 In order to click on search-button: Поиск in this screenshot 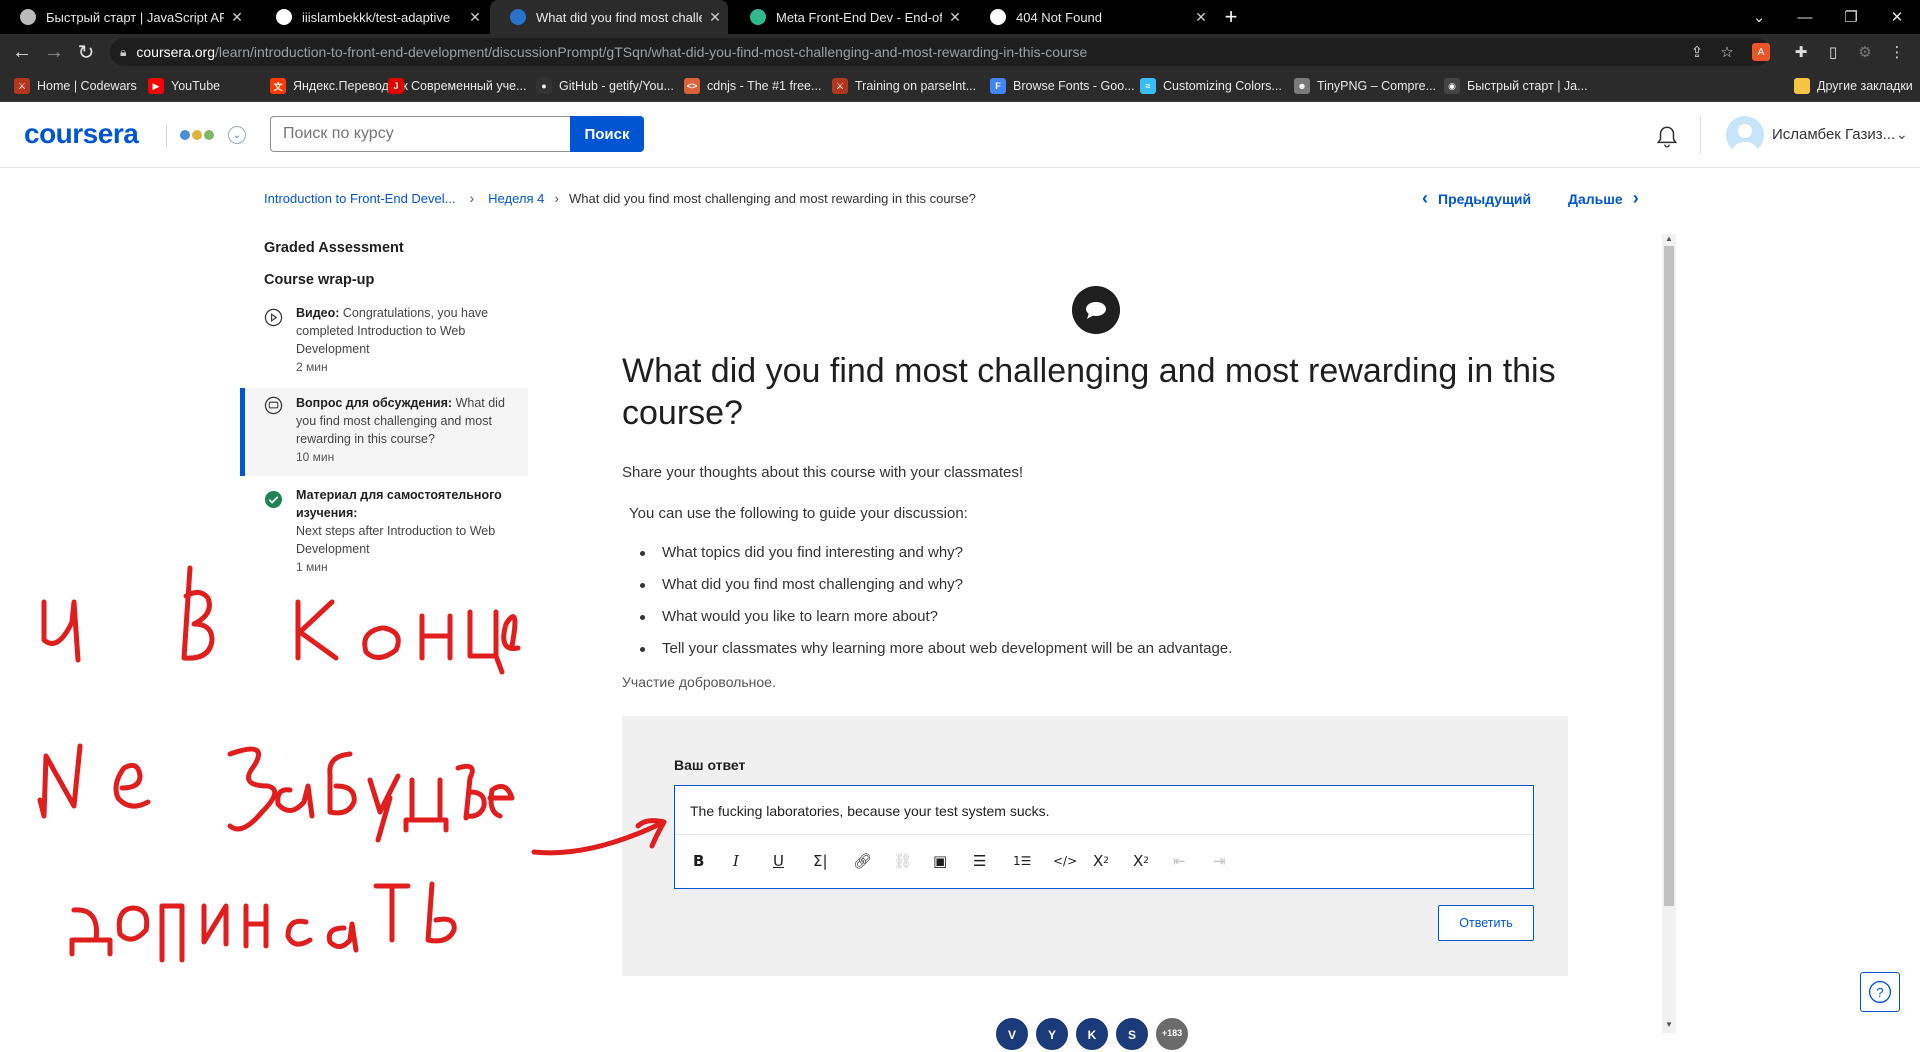, I will do `click(607, 134)`.